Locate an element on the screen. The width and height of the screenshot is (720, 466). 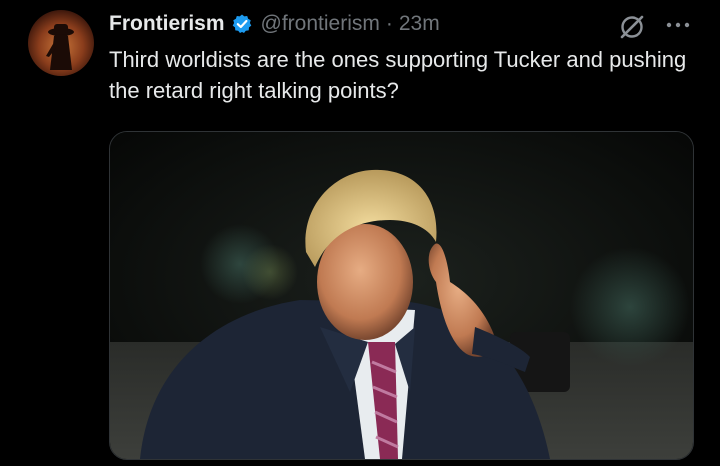
display-name: Frontierism is located at coordinates (167, 24).